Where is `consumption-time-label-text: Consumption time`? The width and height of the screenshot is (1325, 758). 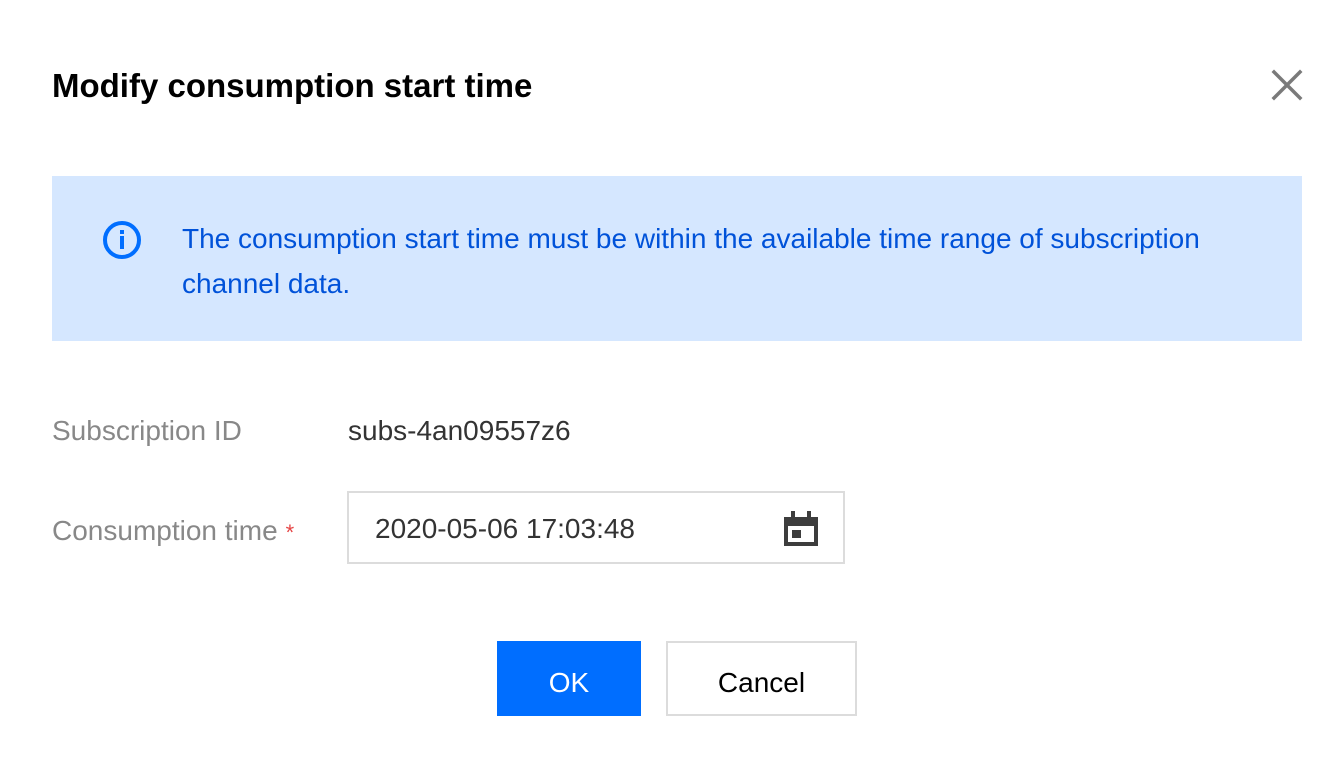
consumption-time-label-text: Consumption time is located at coordinates (165, 530).